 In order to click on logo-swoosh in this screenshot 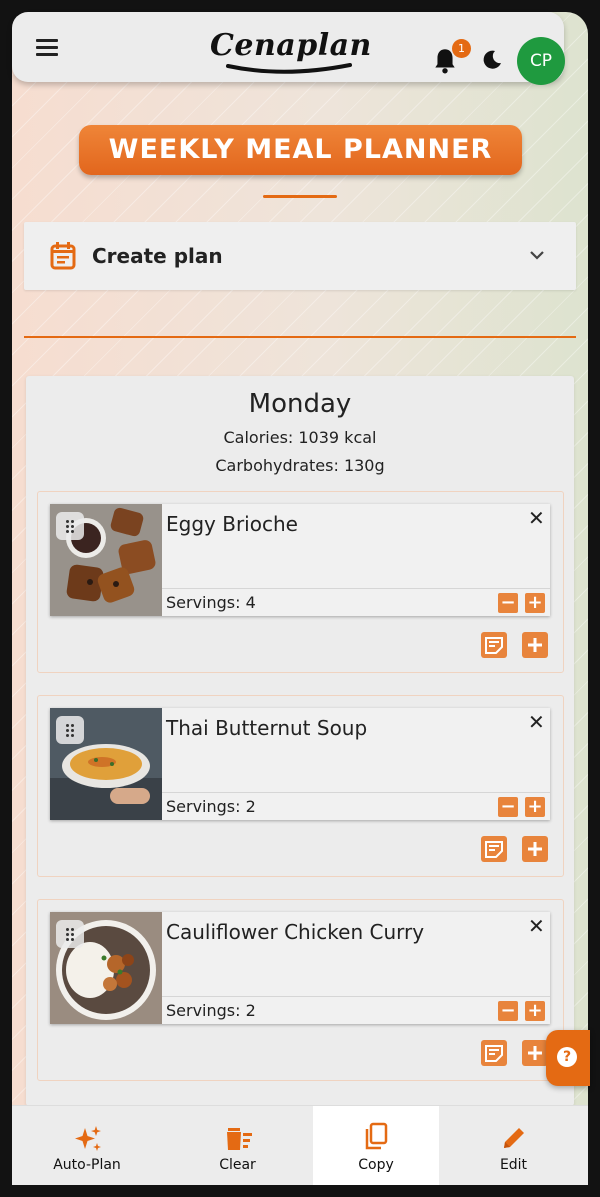, I will do `click(289, 68)`.